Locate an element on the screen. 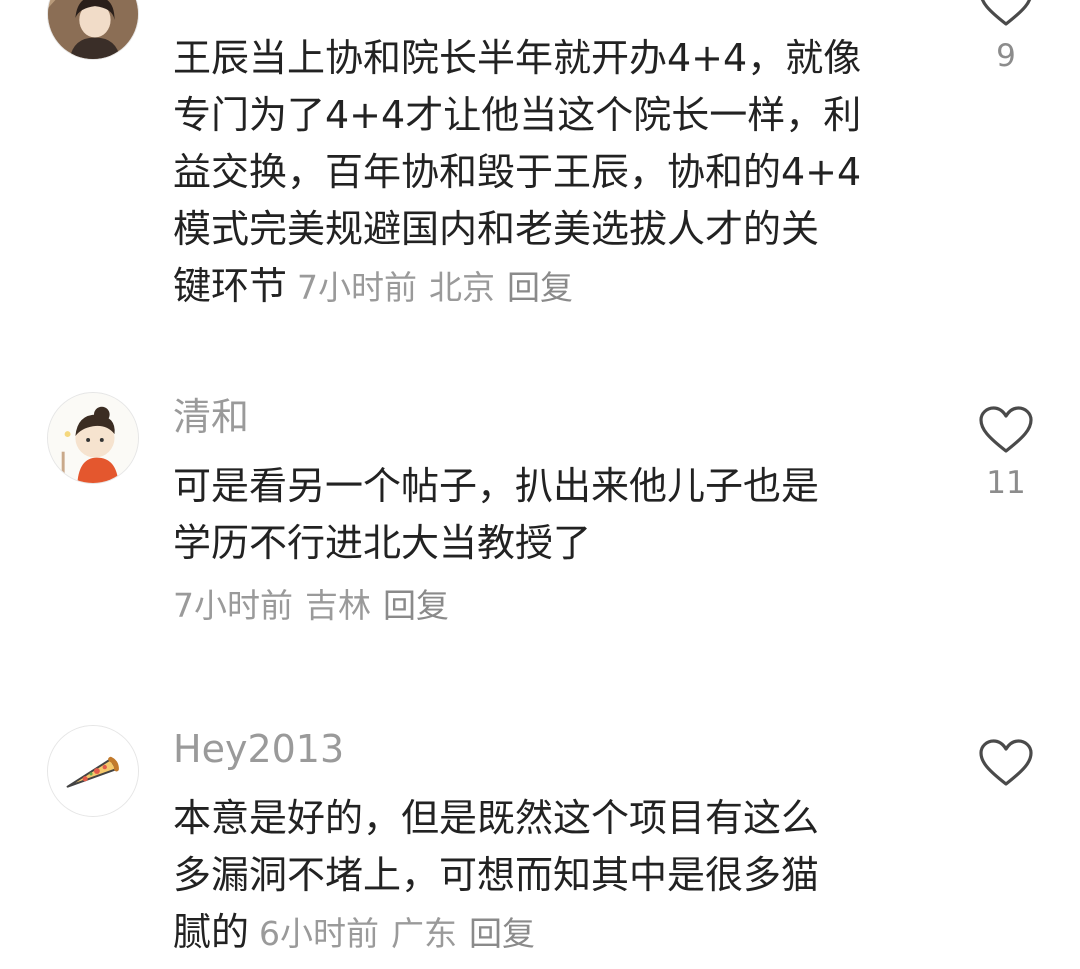 The image size is (1080, 969). comment-location: 吉林 is located at coordinates (338, 605).